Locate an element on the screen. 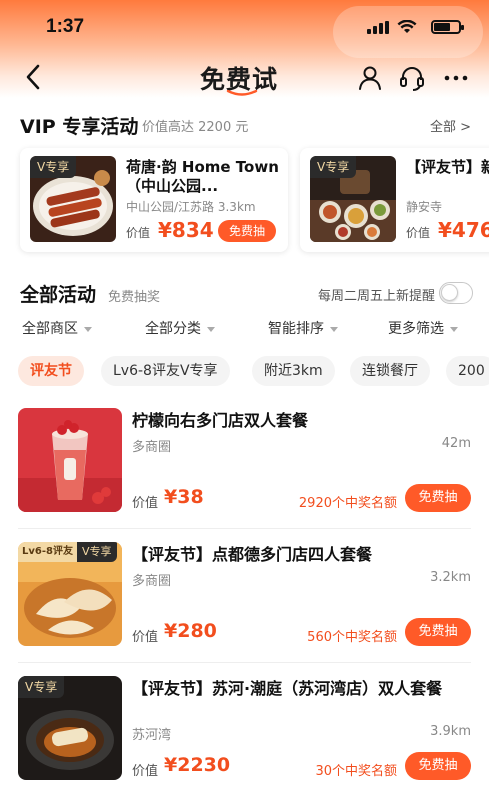 The width and height of the screenshot is (489, 800). level-tag: Lv6-8评友 is located at coordinates (47, 552).